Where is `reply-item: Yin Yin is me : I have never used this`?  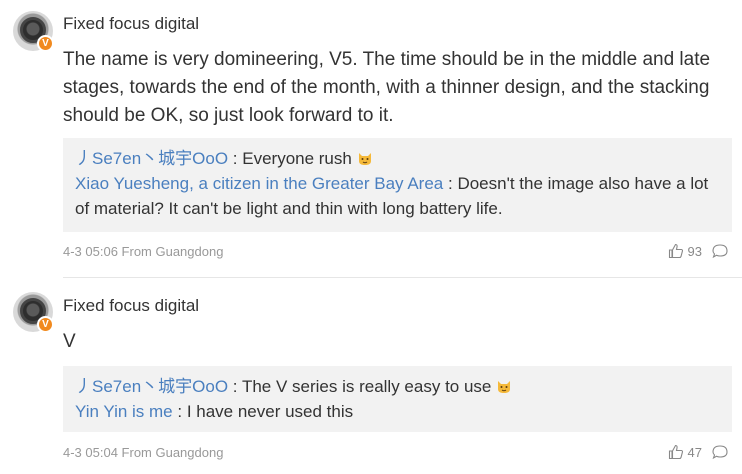
reply-item: Yin Yin is me : I have never used this is located at coordinates (214, 411).